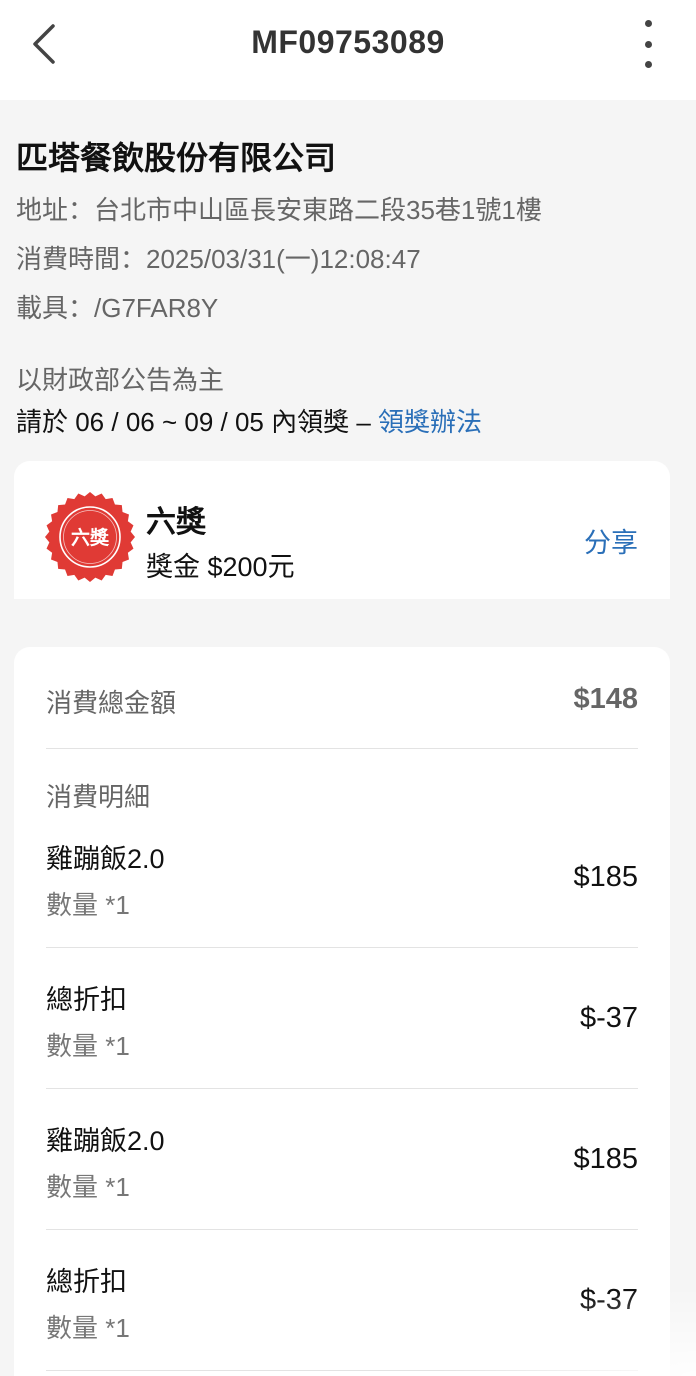  Describe the element at coordinates (348, 42) in the screenshot. I see `page-title: MF09753089` at that location.